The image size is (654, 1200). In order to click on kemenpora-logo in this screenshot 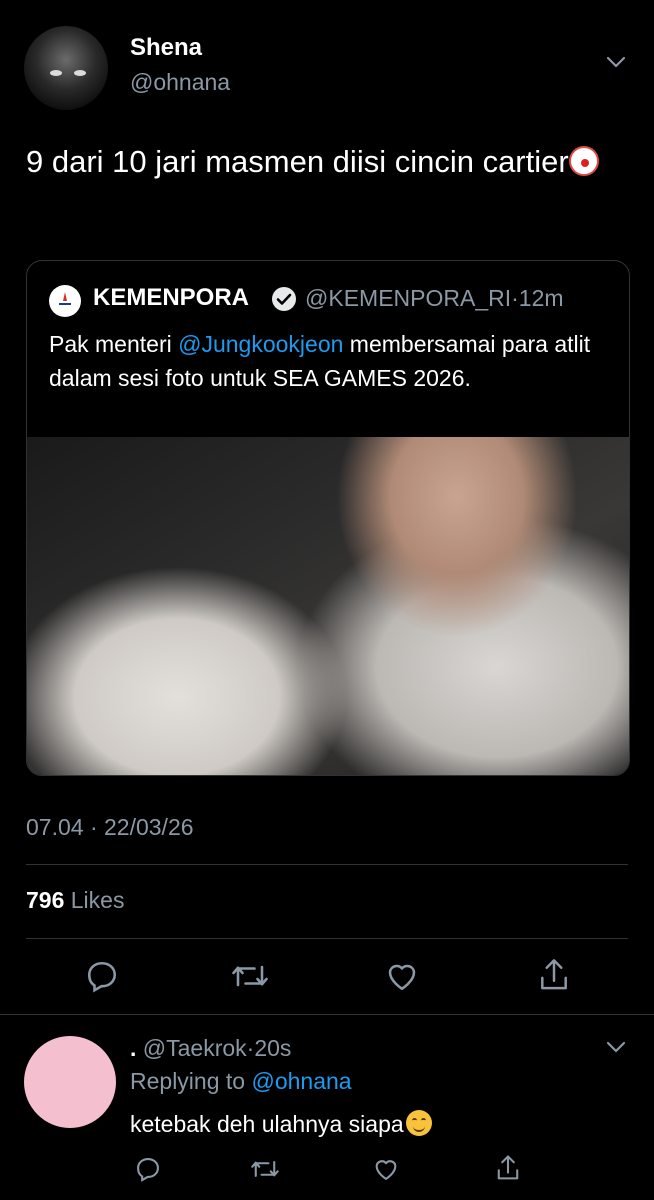, I will do `click(65, 301)`.